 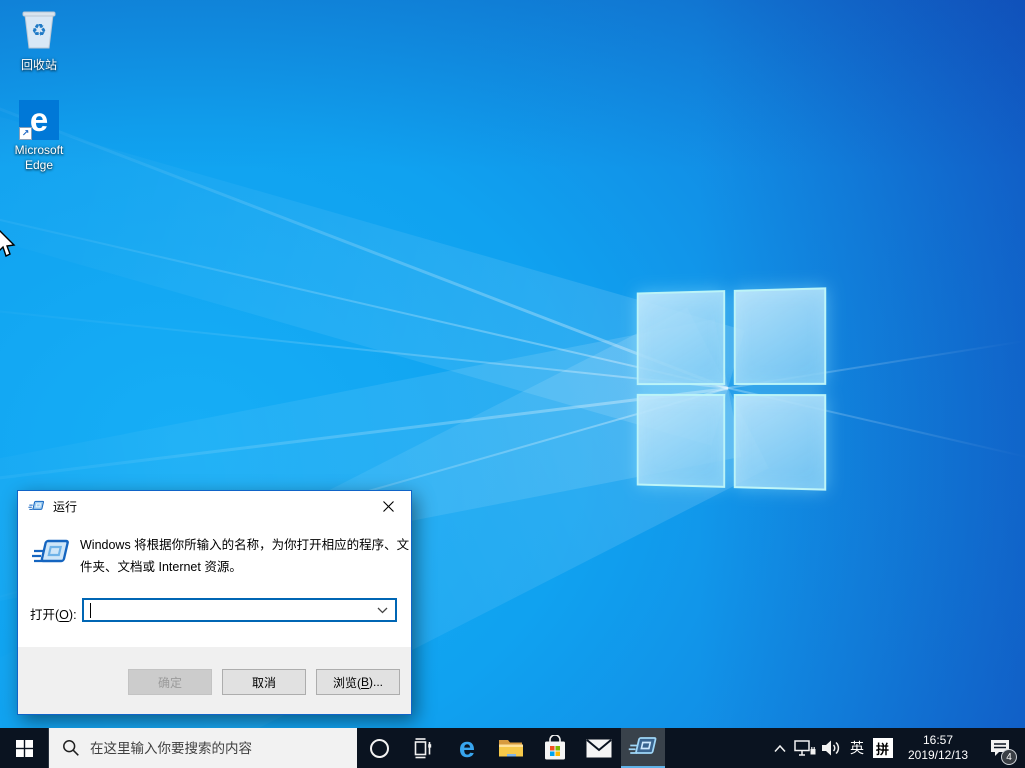 I want to click on cancel-button: 取消, so click(x=264, y=682).